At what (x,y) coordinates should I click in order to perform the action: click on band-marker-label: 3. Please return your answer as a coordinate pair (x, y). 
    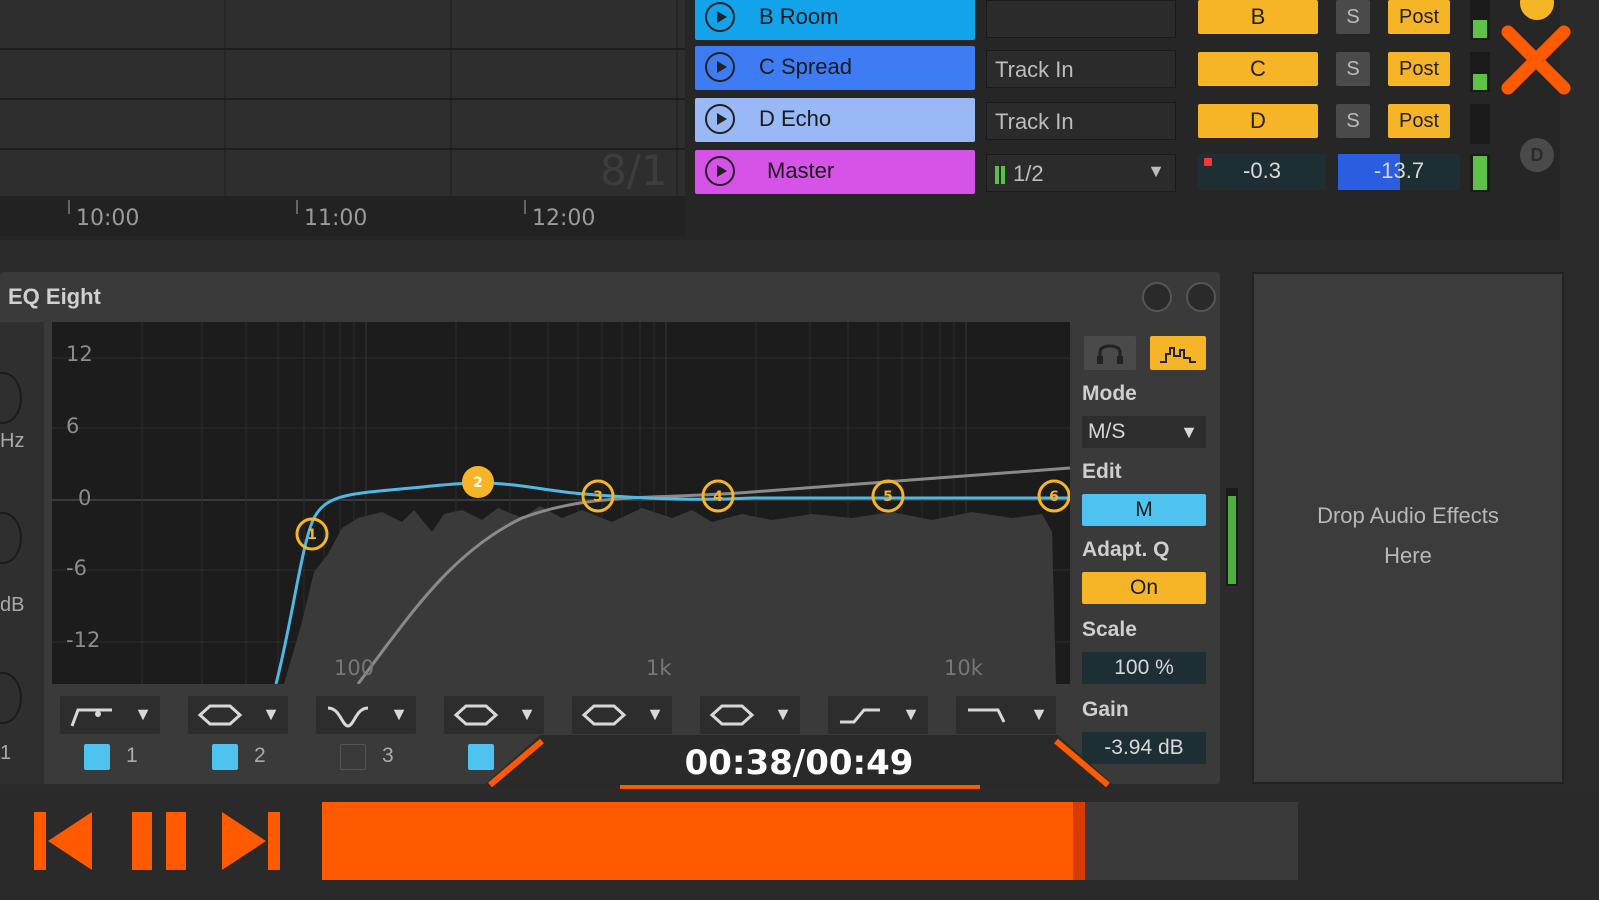
    Looking at the image, I should click on (598, 497).